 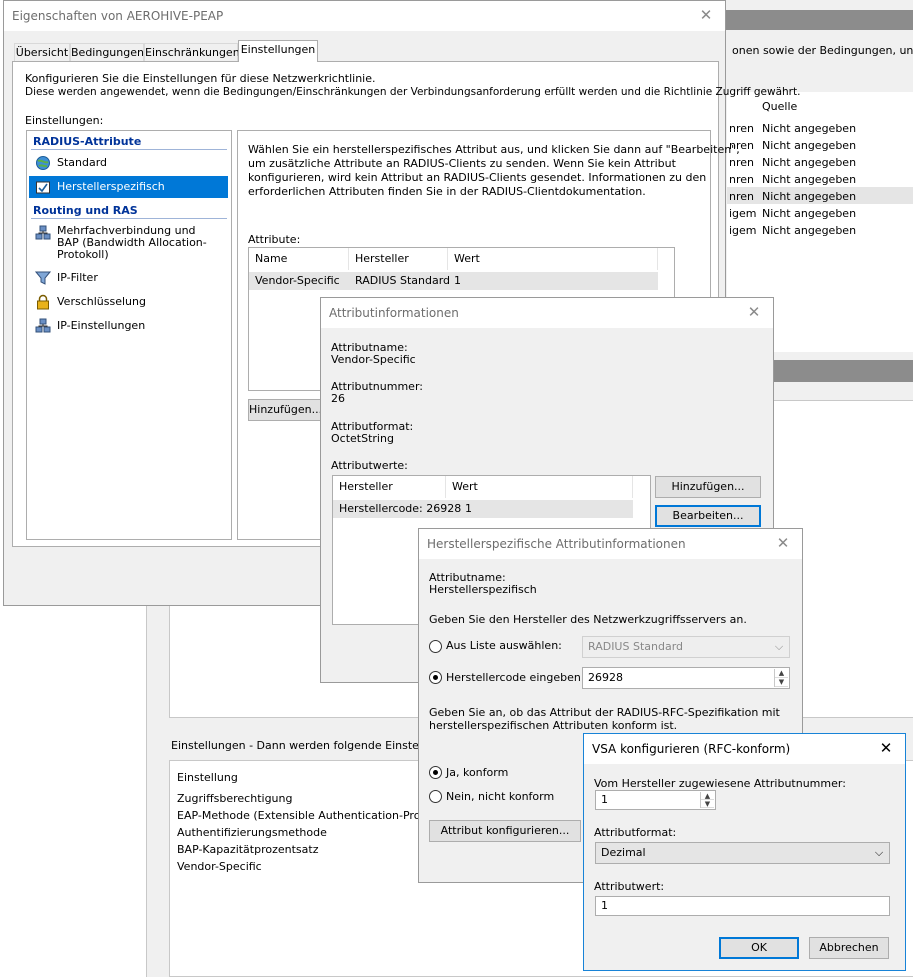 I want to click on settings-item-2: Authentifizierungsmethode, so click(x=252, y=832).